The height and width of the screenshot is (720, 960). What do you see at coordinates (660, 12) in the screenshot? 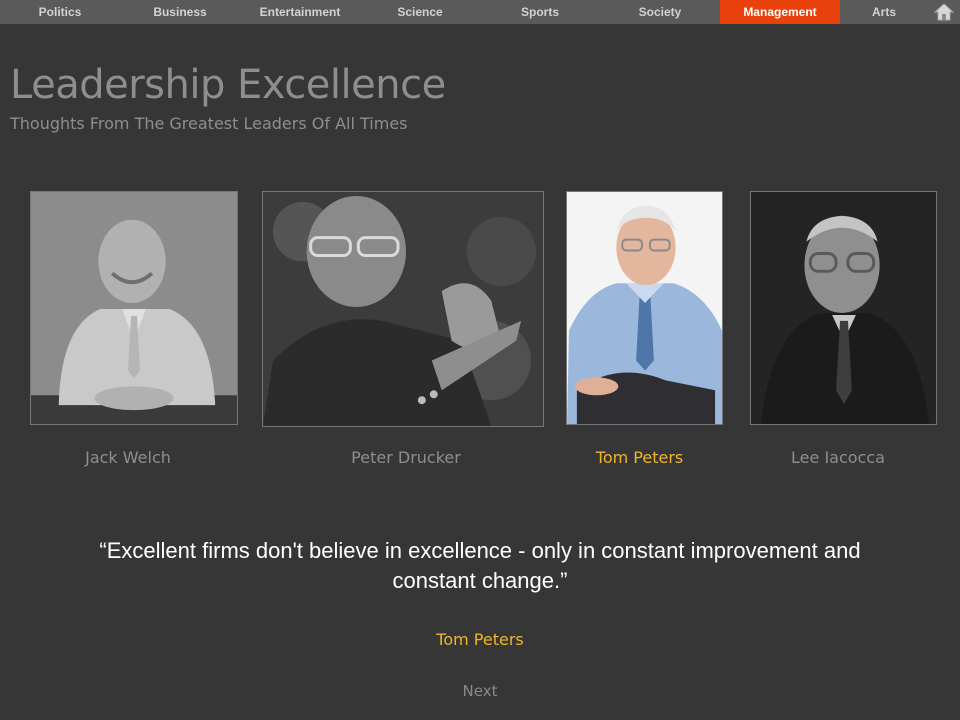
I see `nav-item-society: Society` at bounding box center [660, 12].